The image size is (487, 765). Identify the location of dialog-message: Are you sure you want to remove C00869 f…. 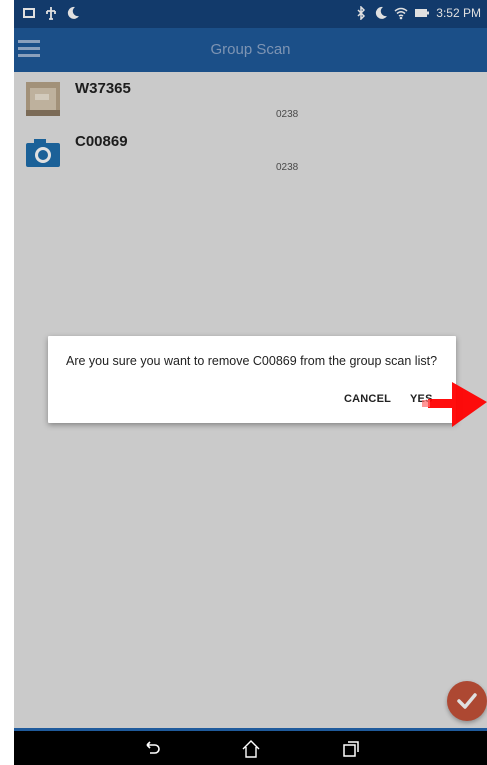
(252, 361).